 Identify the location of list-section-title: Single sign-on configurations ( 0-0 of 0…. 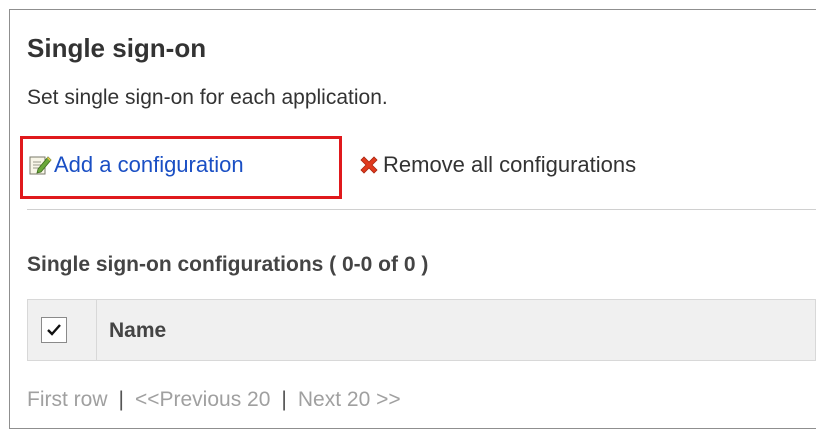
(228, 264).